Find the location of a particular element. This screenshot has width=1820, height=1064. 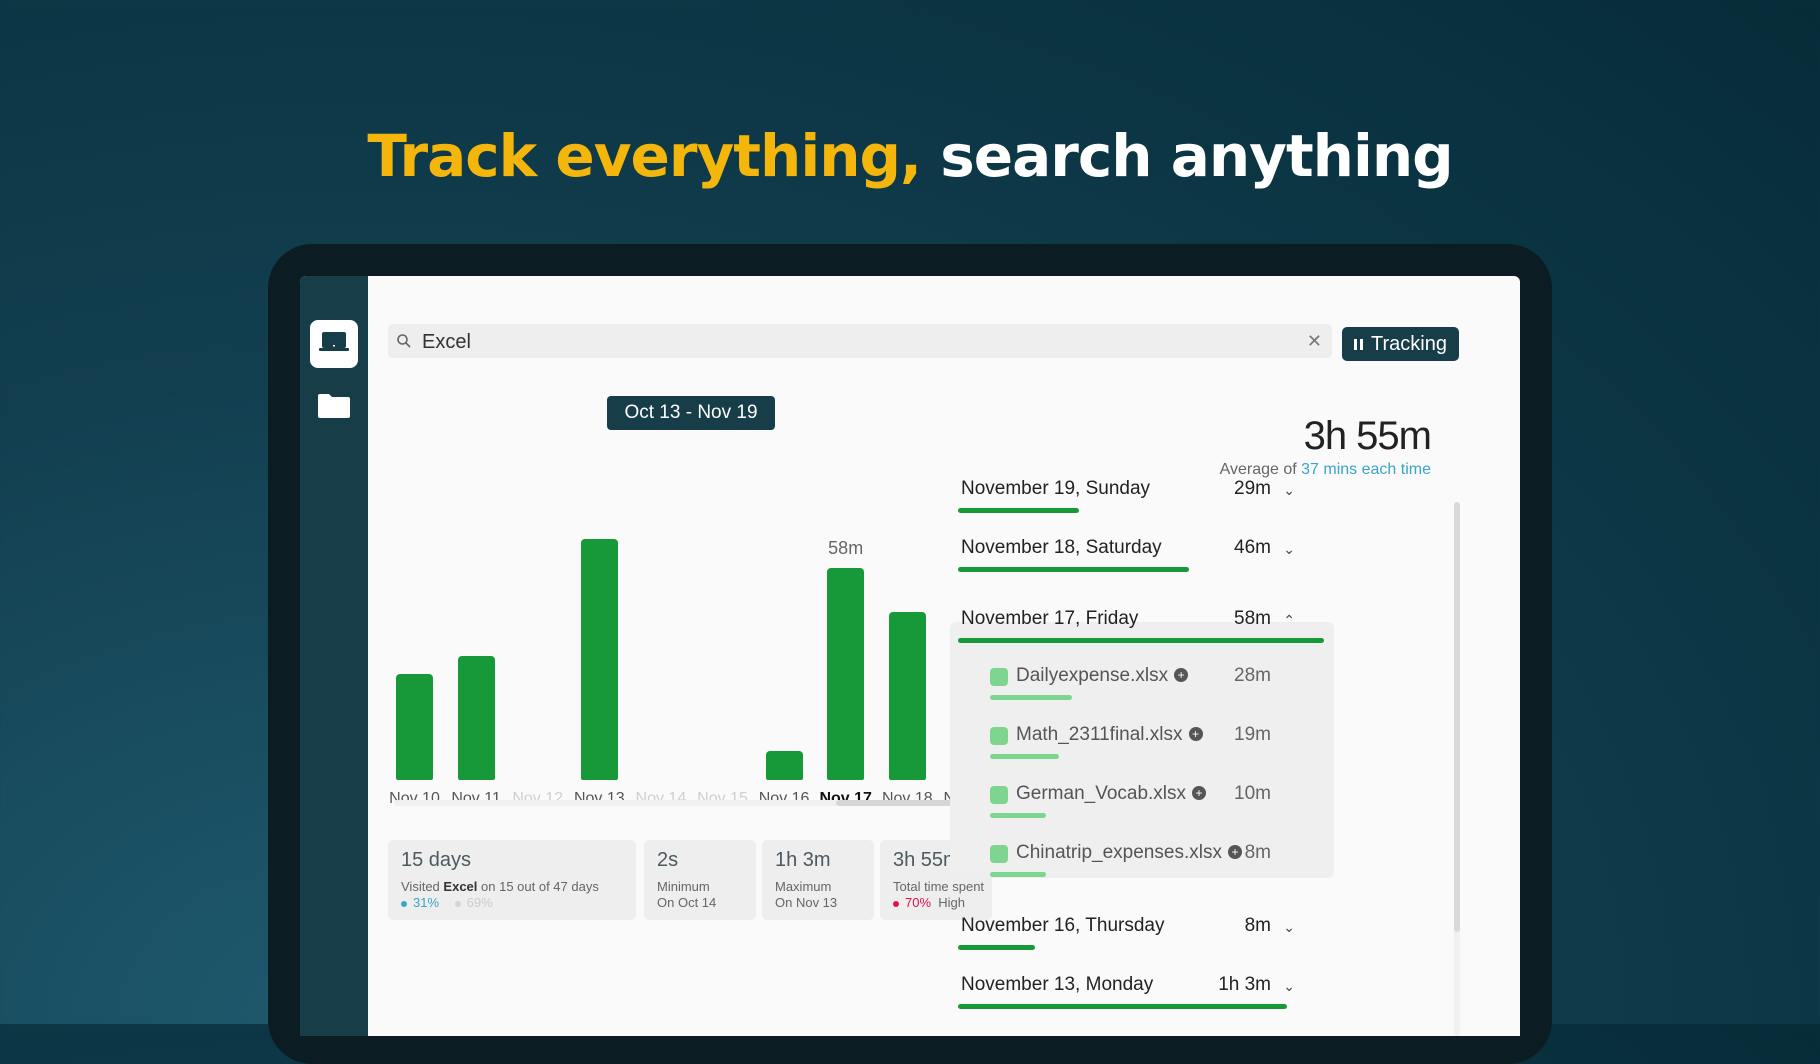

stat-max-value: 1h 3m is located at coordinates (803, 860).